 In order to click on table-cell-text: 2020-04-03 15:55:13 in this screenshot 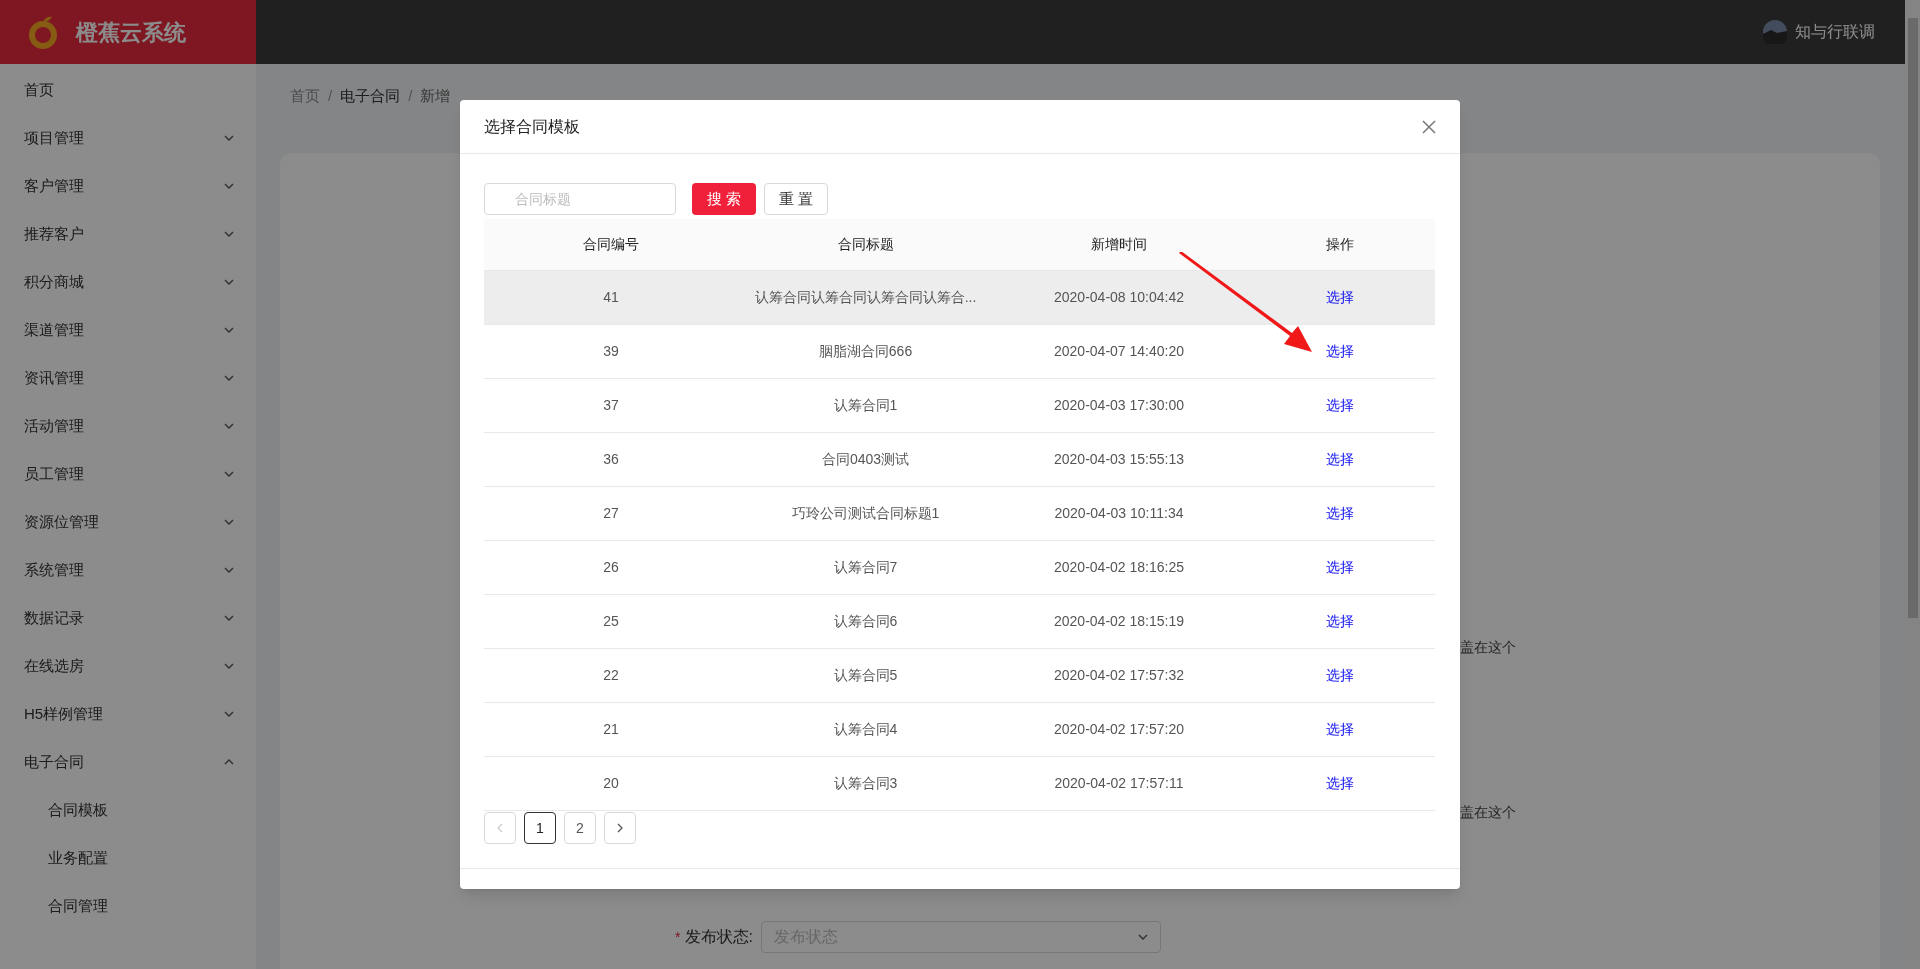, I will do `click(1119, 459)`.